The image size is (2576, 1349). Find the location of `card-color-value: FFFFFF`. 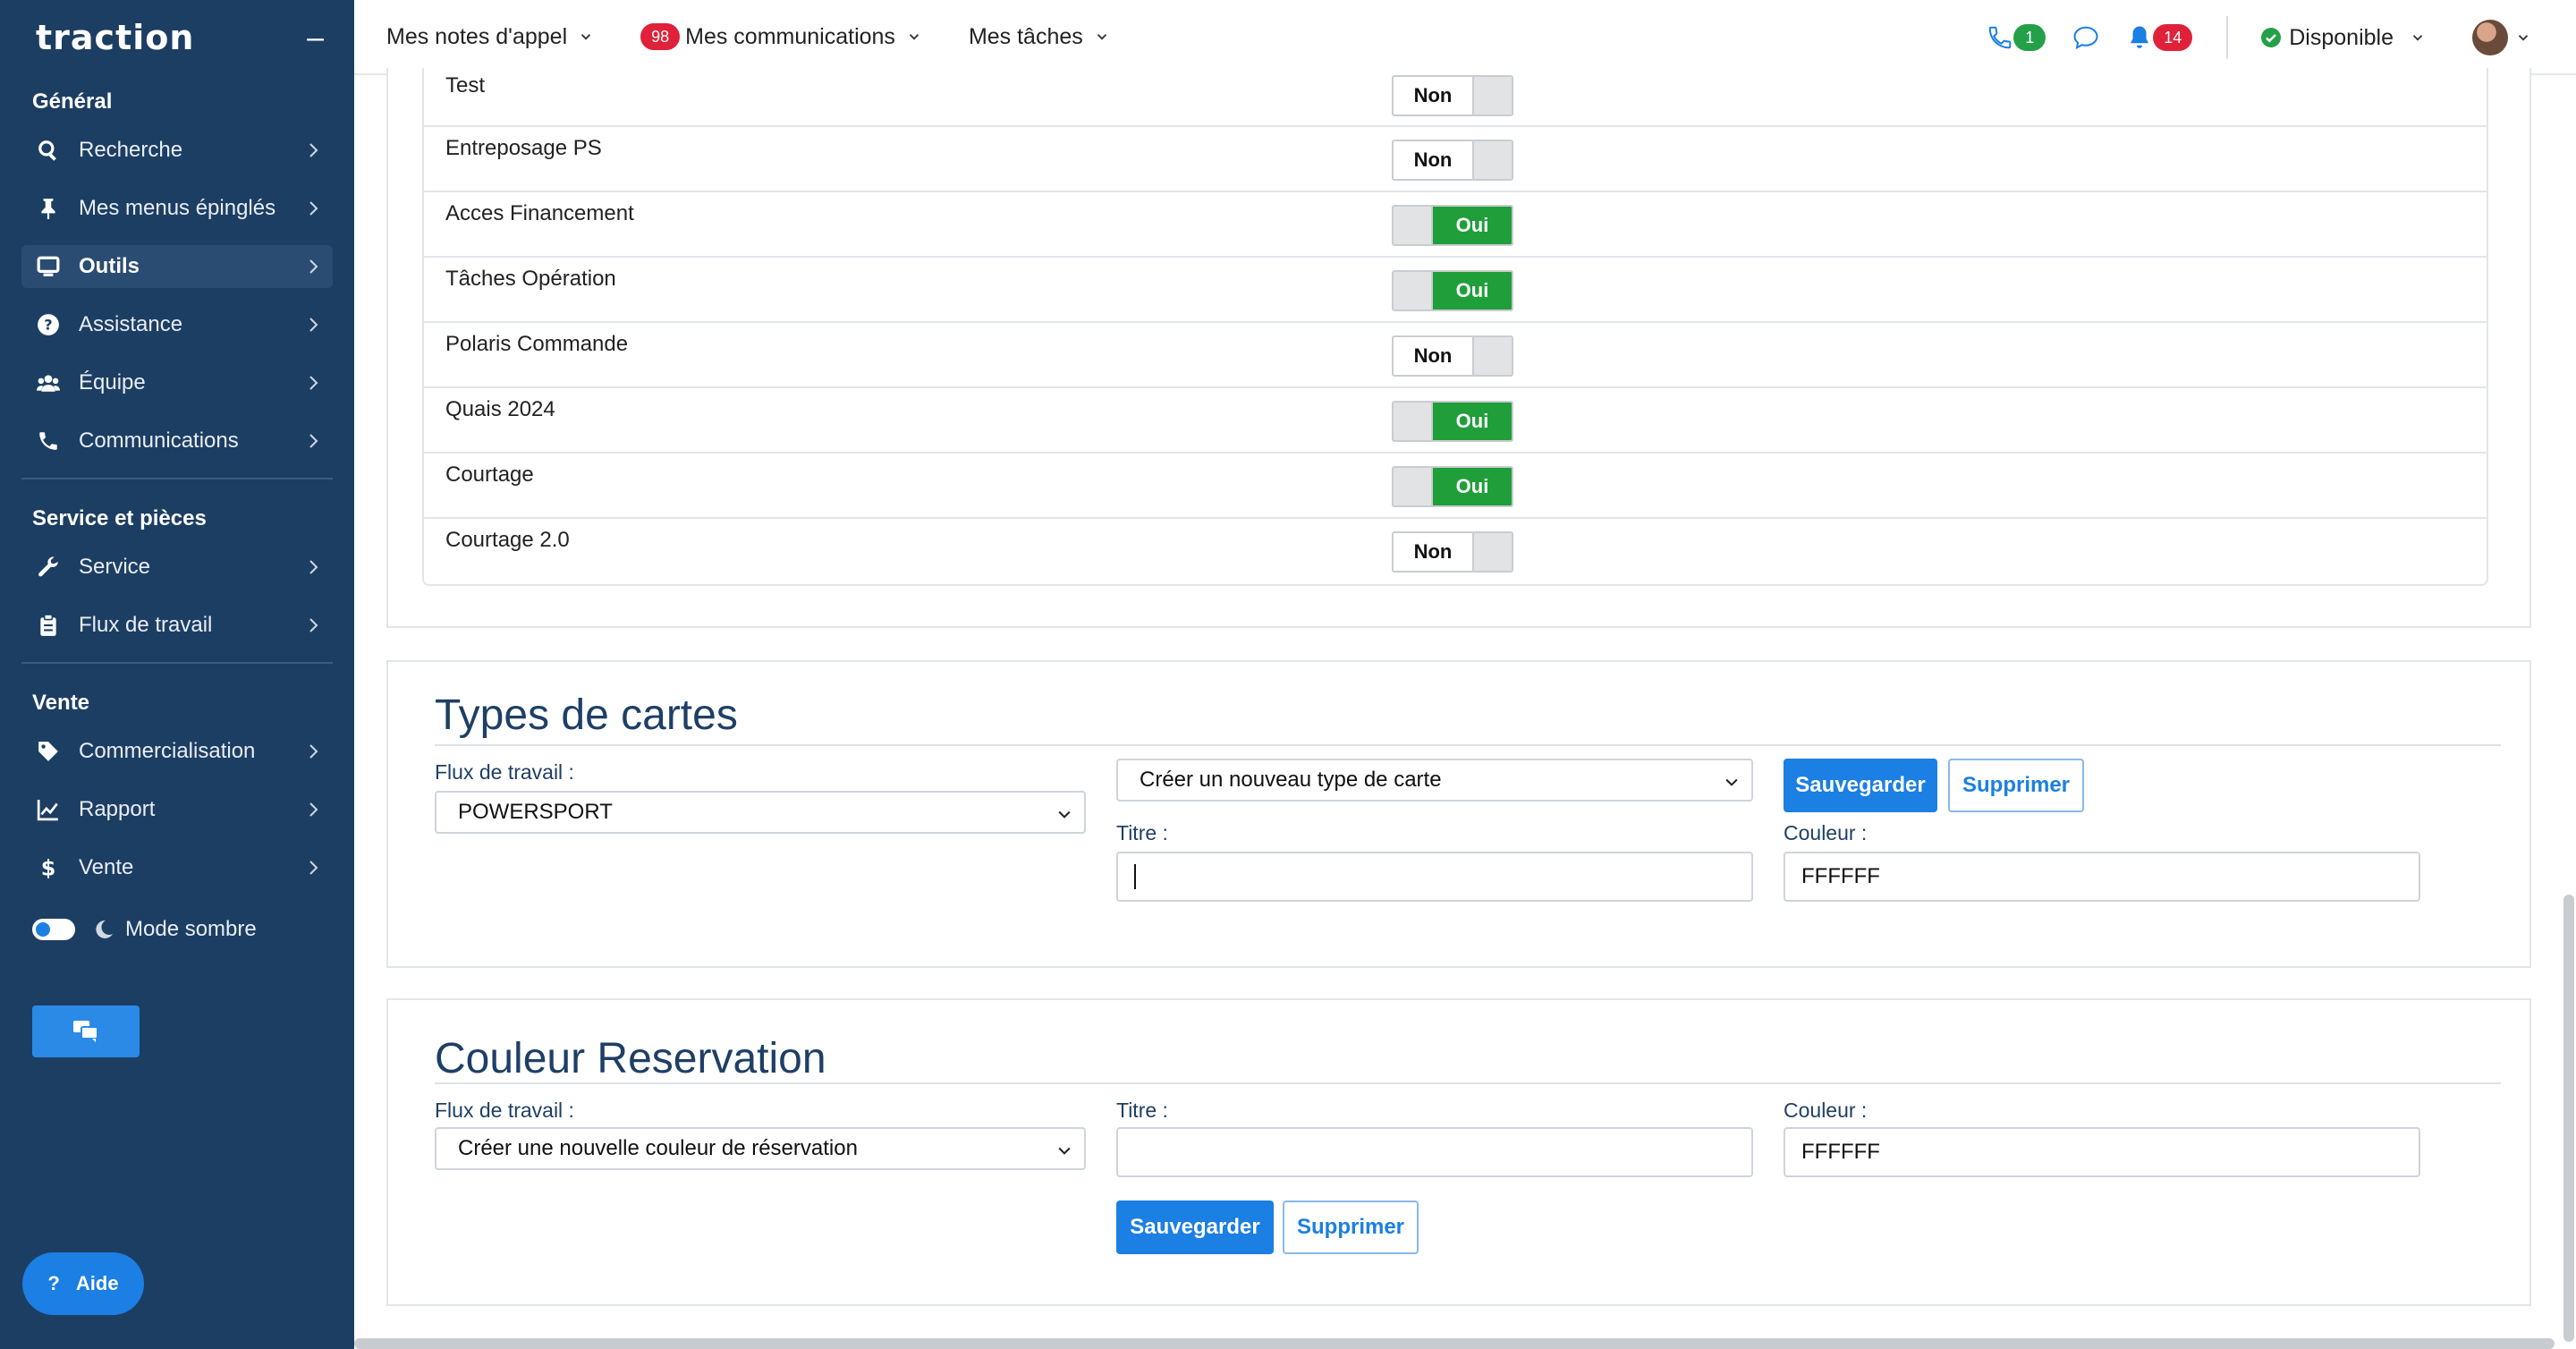

card-color-value: FFFFFF is located at coordinates (1840, 876).